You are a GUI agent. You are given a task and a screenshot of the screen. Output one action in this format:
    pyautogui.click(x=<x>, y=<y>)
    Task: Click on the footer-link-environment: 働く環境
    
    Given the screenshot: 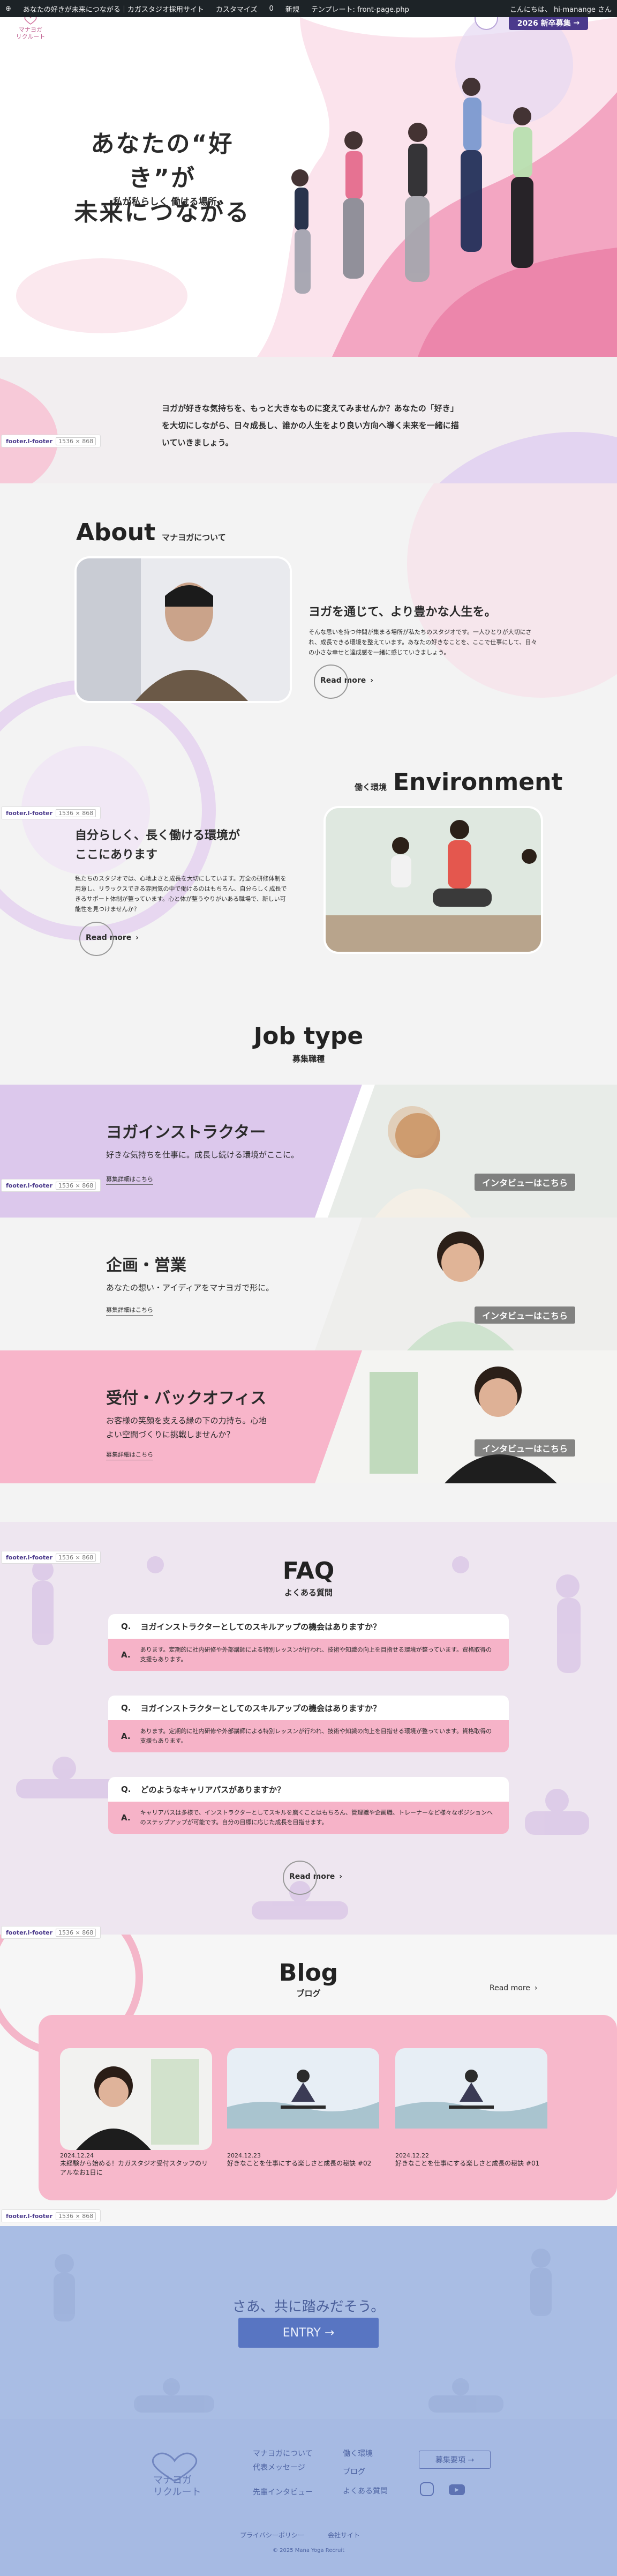 What is the action you would take?
    pyautogui.click(x=358, y=2453)
    